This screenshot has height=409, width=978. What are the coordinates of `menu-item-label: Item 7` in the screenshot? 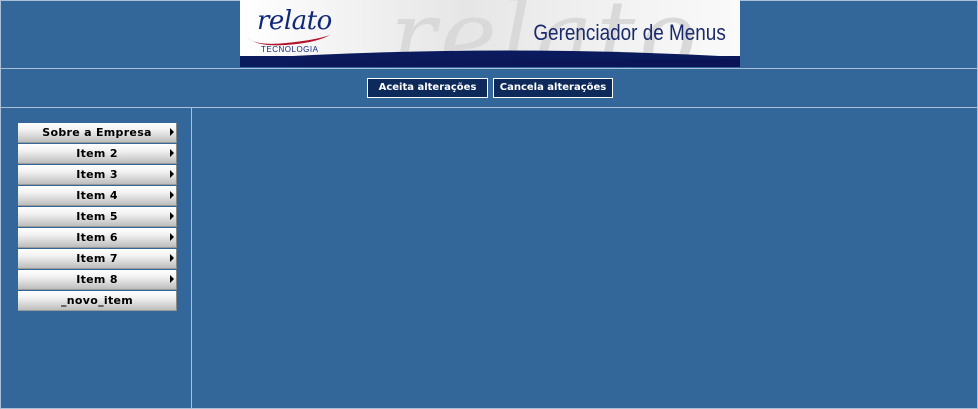 It's located at (97, 258).